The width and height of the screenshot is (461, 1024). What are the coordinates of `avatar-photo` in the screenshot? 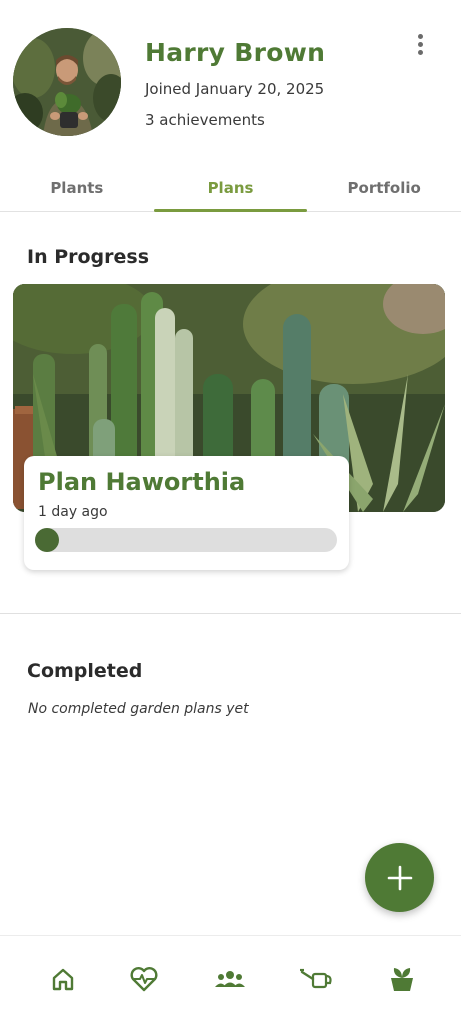 It's located at (67, 82).